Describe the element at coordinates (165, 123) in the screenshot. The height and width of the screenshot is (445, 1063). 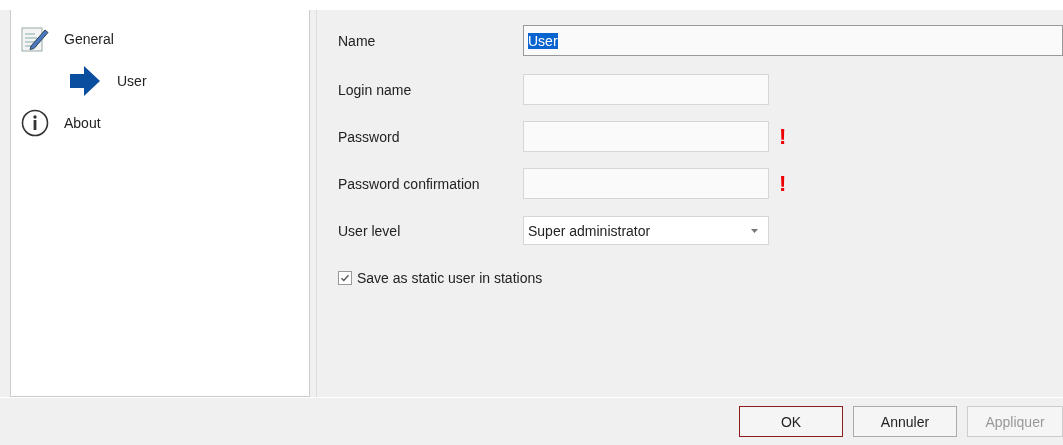
I see `sidebar-item: About` at that location.